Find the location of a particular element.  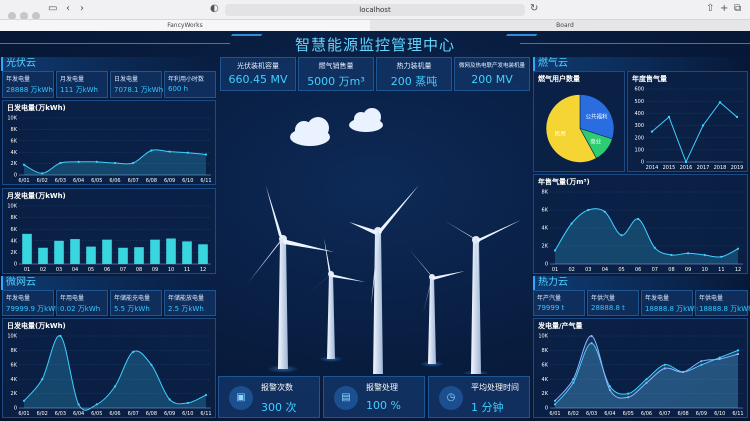

stat-label: 年发电量 is located at coordinates (18, 298).